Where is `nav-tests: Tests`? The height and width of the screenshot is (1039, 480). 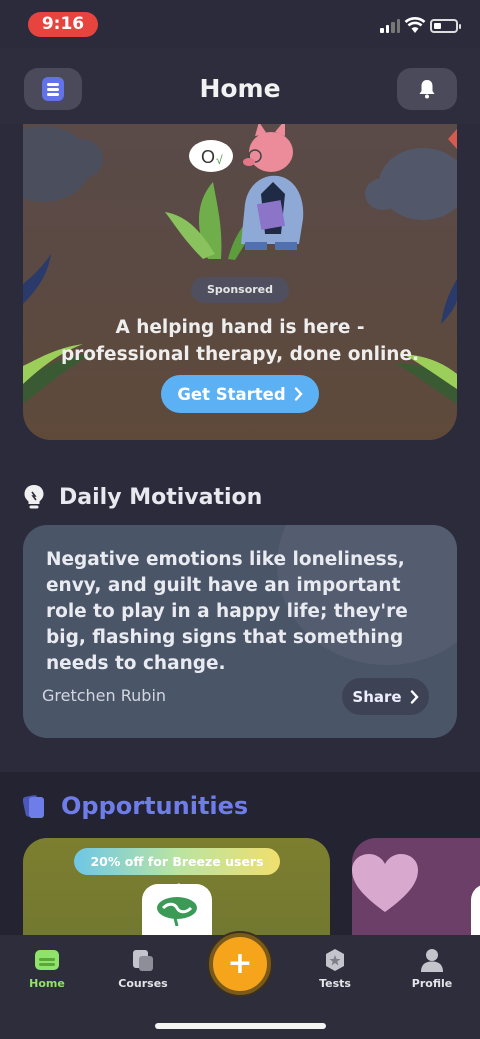
nav-tests: Tests is located at coordinates (335, 968).